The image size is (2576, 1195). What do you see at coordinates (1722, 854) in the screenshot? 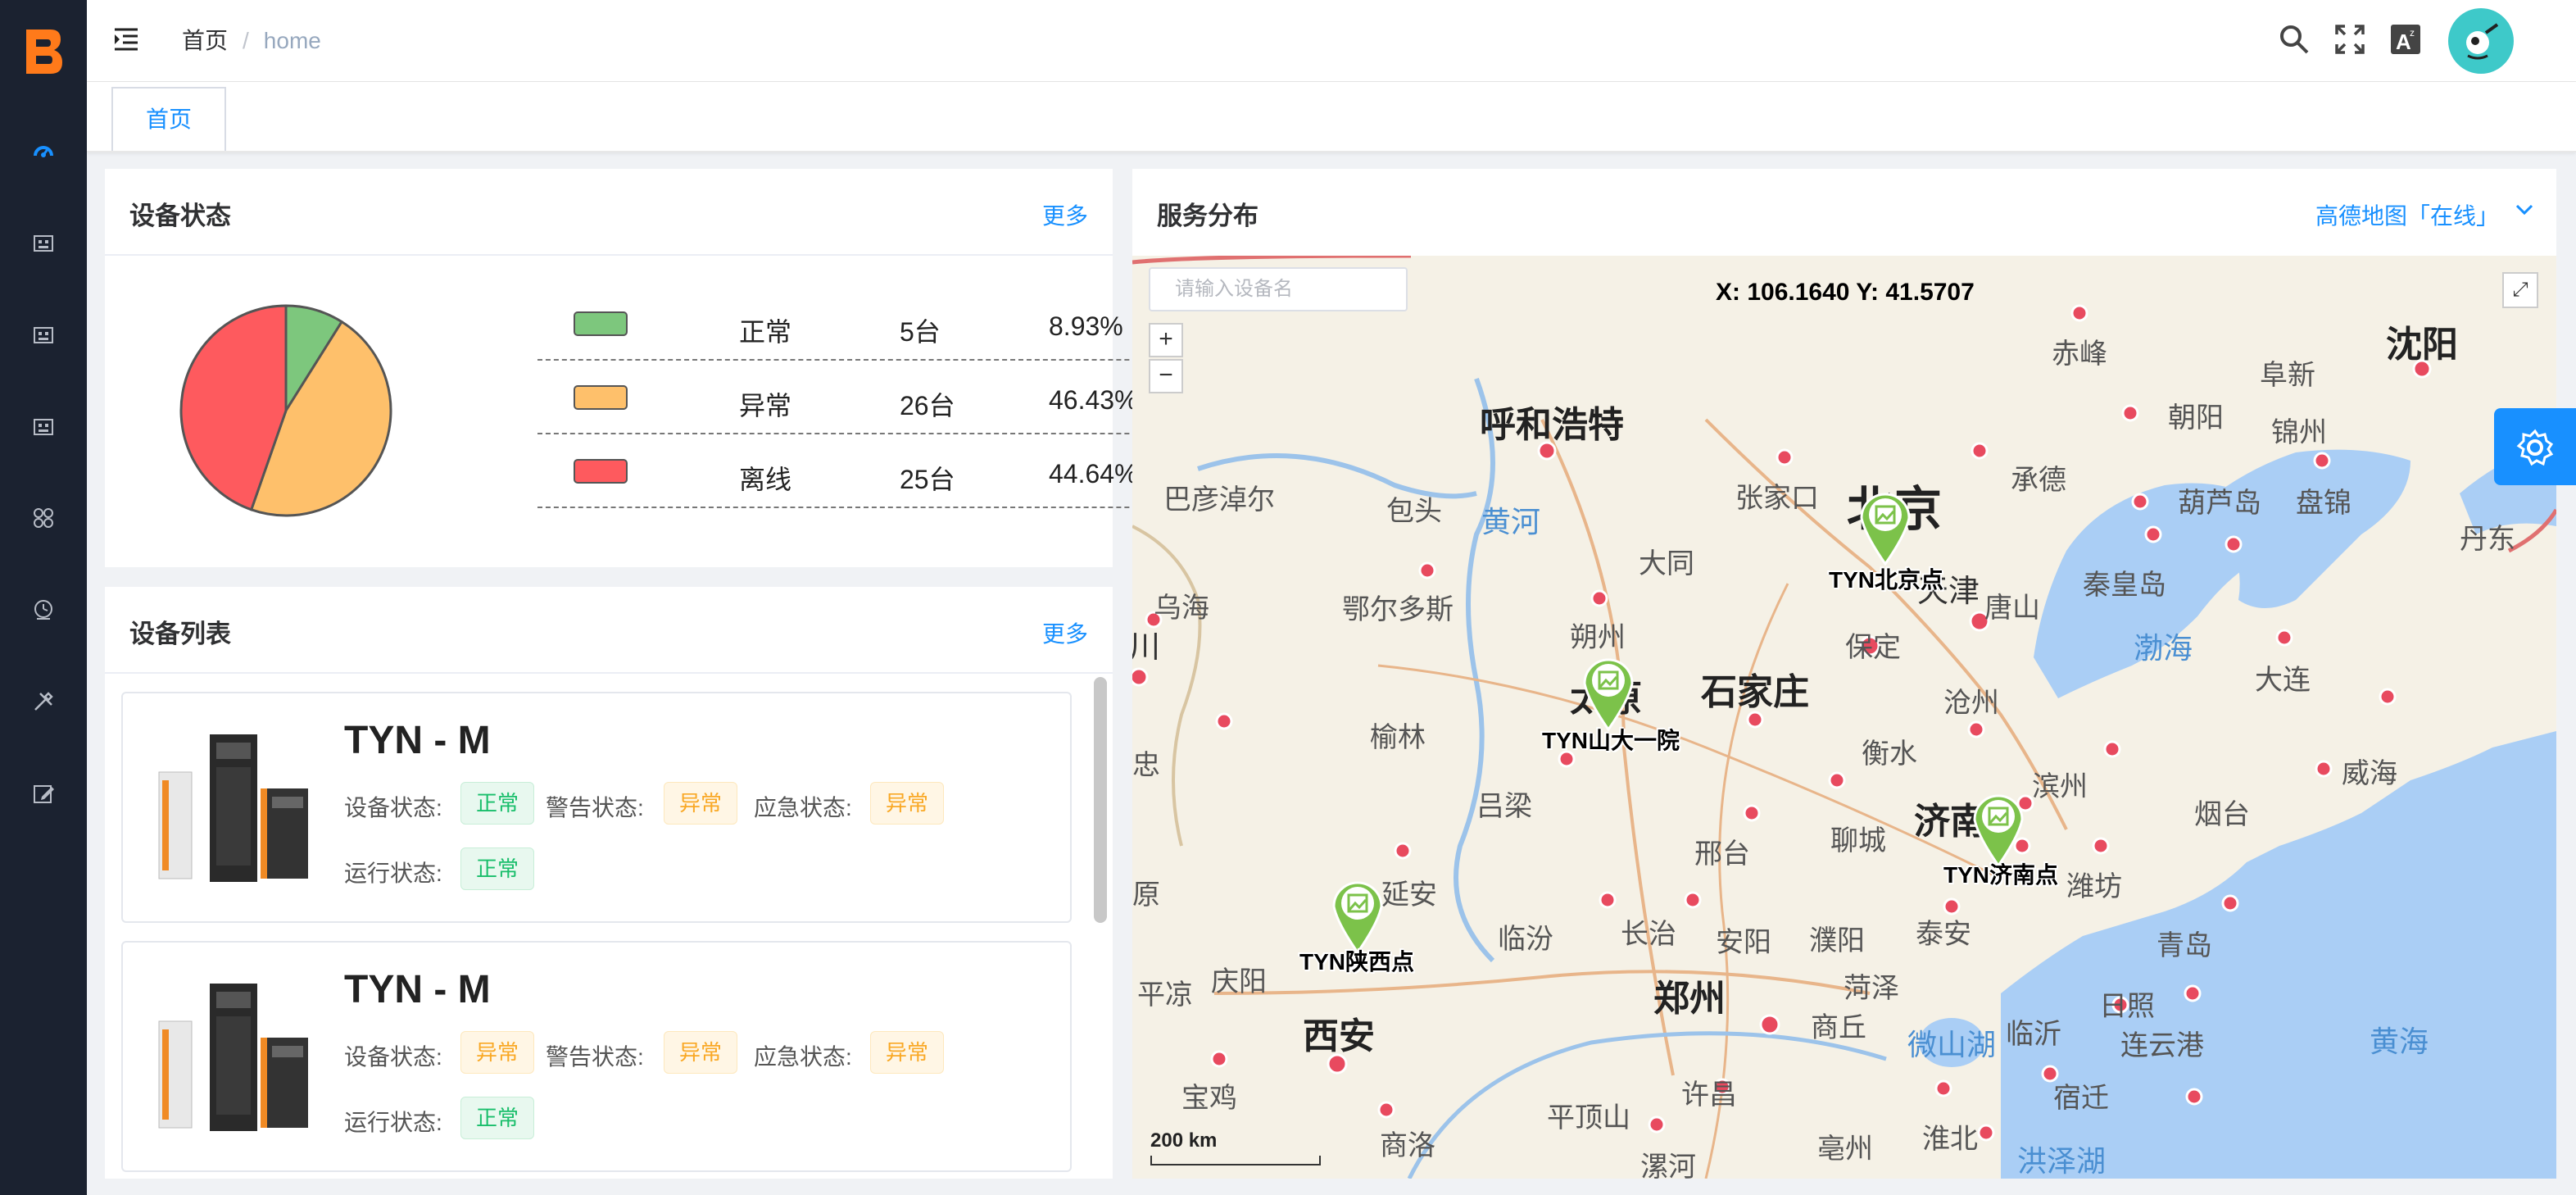
I see `city-label: 邢台` at bounding box center [1722, 854].